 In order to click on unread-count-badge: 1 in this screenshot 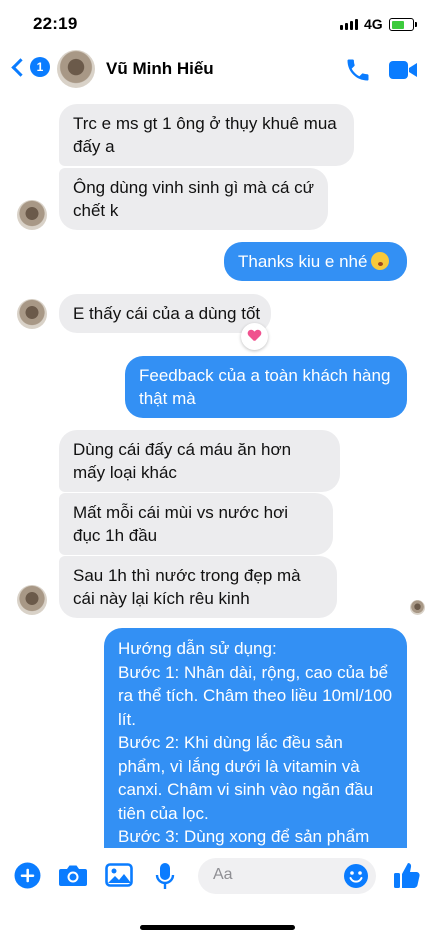, I will do `click(40, 67)`.